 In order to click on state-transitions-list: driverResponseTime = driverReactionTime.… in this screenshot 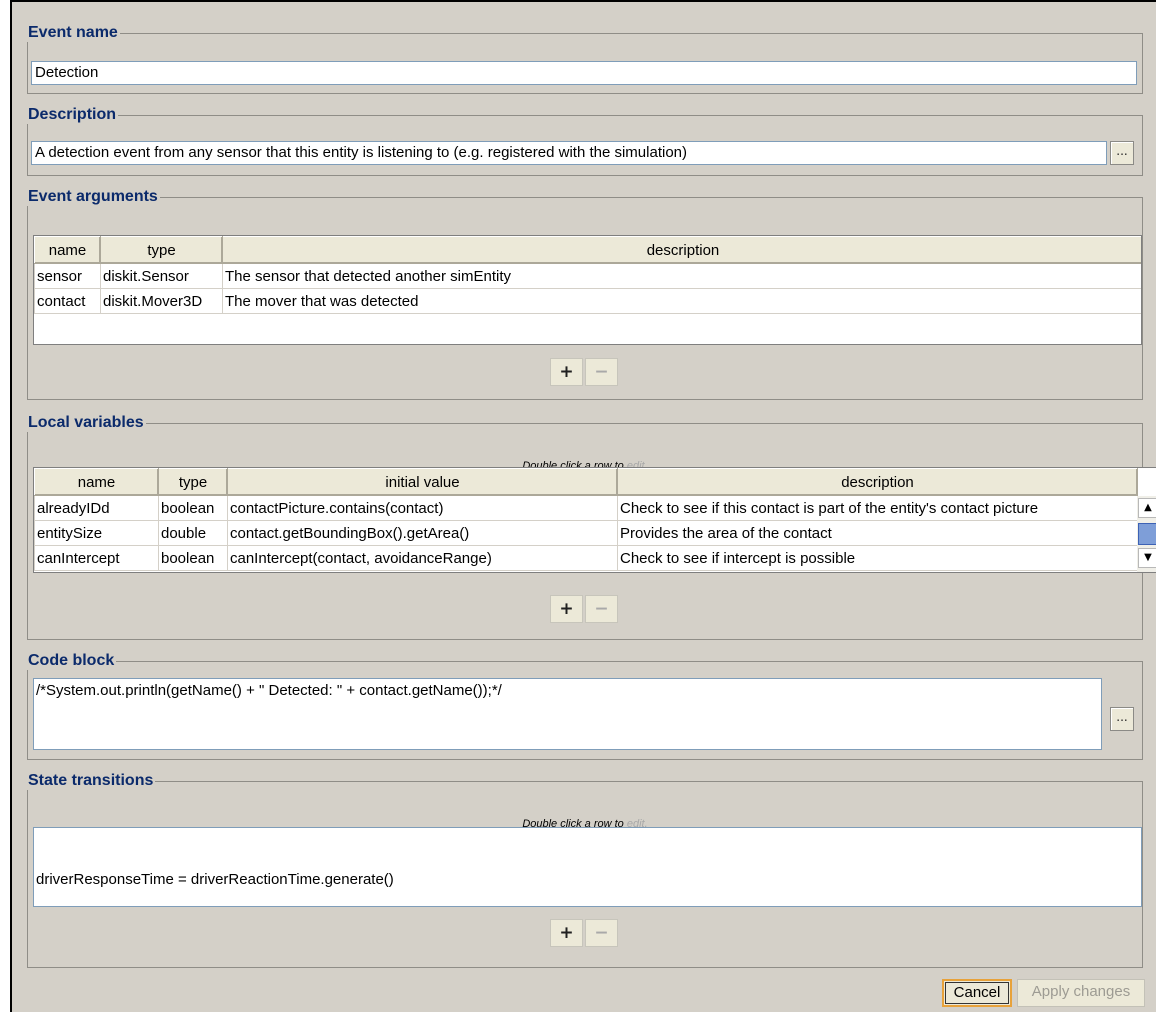, I will do `click(587, 867)`.